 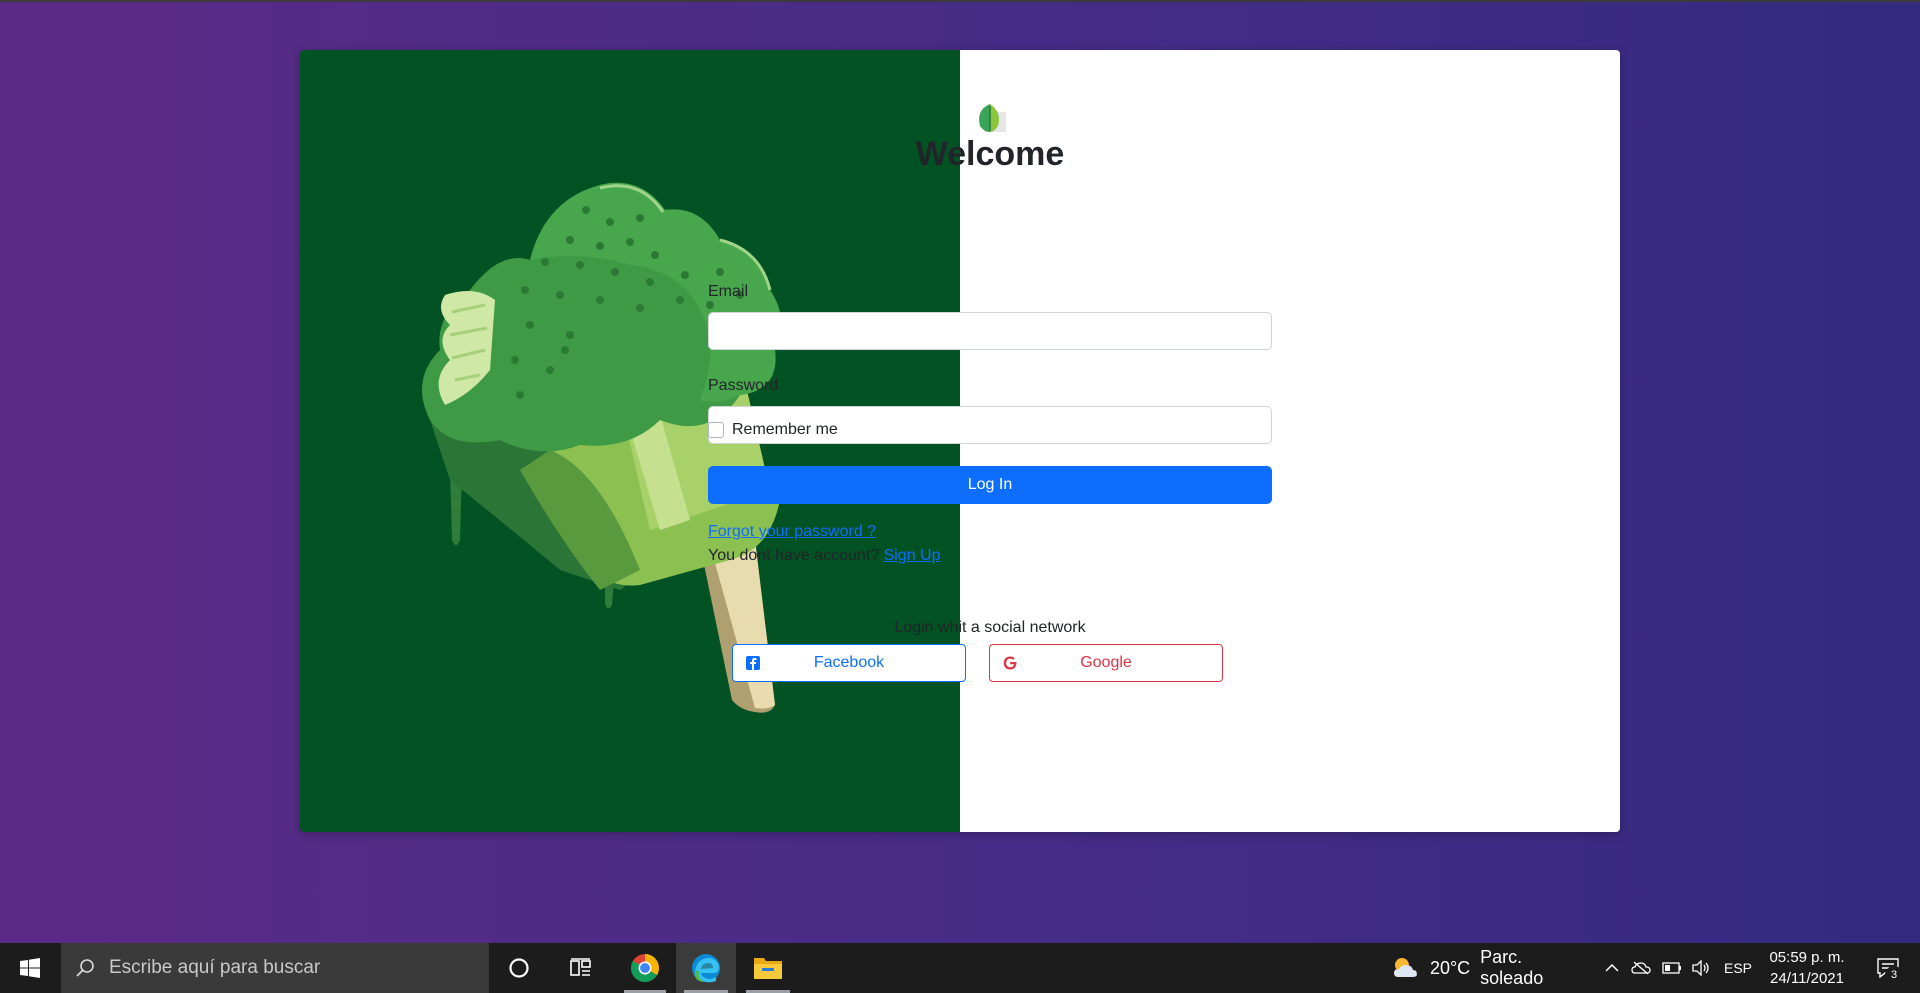 I want to click on windows-logo-icon, so click(x=30, y=968).